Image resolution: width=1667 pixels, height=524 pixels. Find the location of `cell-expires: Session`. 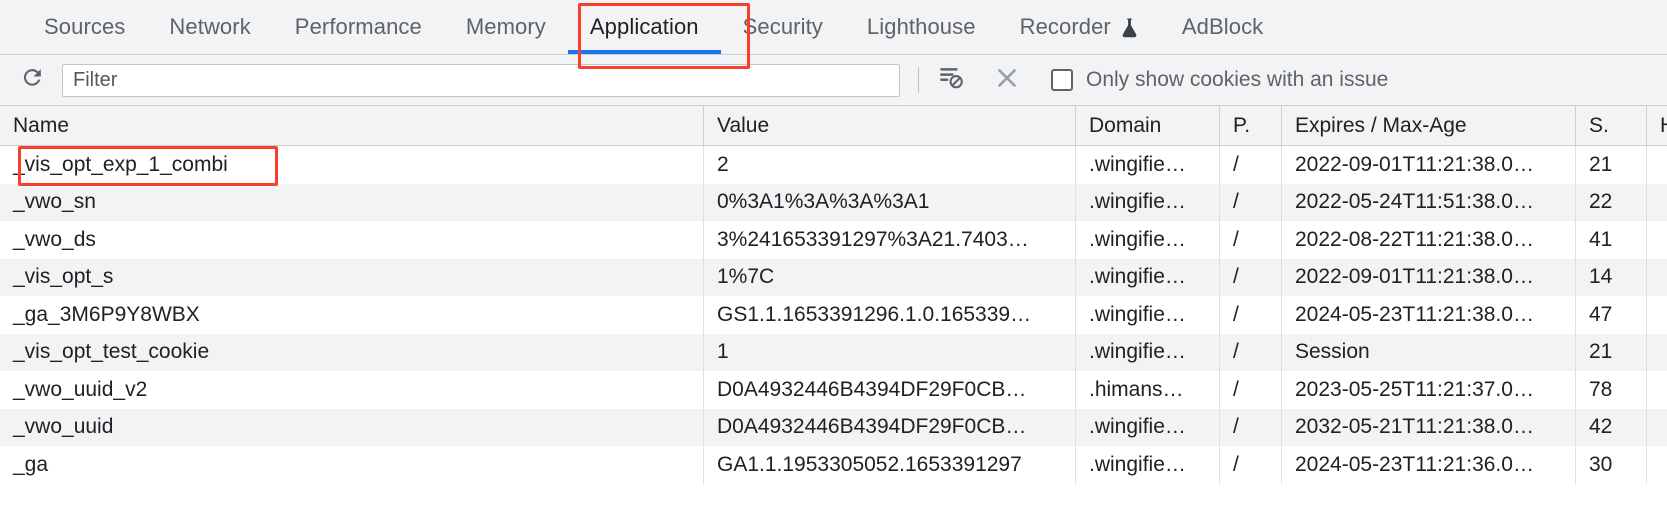

cell-expires: Session is located at coordinates (1428, 352).